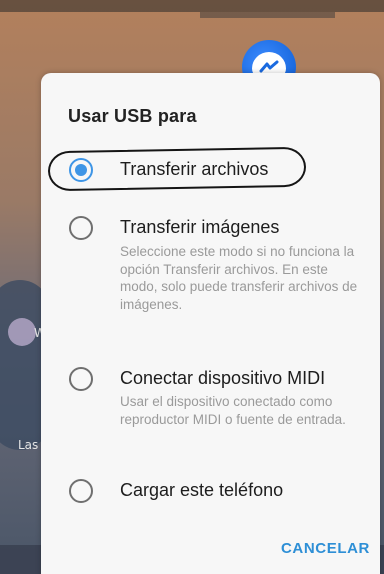 The height and width of the screenshot is (574, 384). I want to click on cancel-button: CANCELAR, so click(325, 548).